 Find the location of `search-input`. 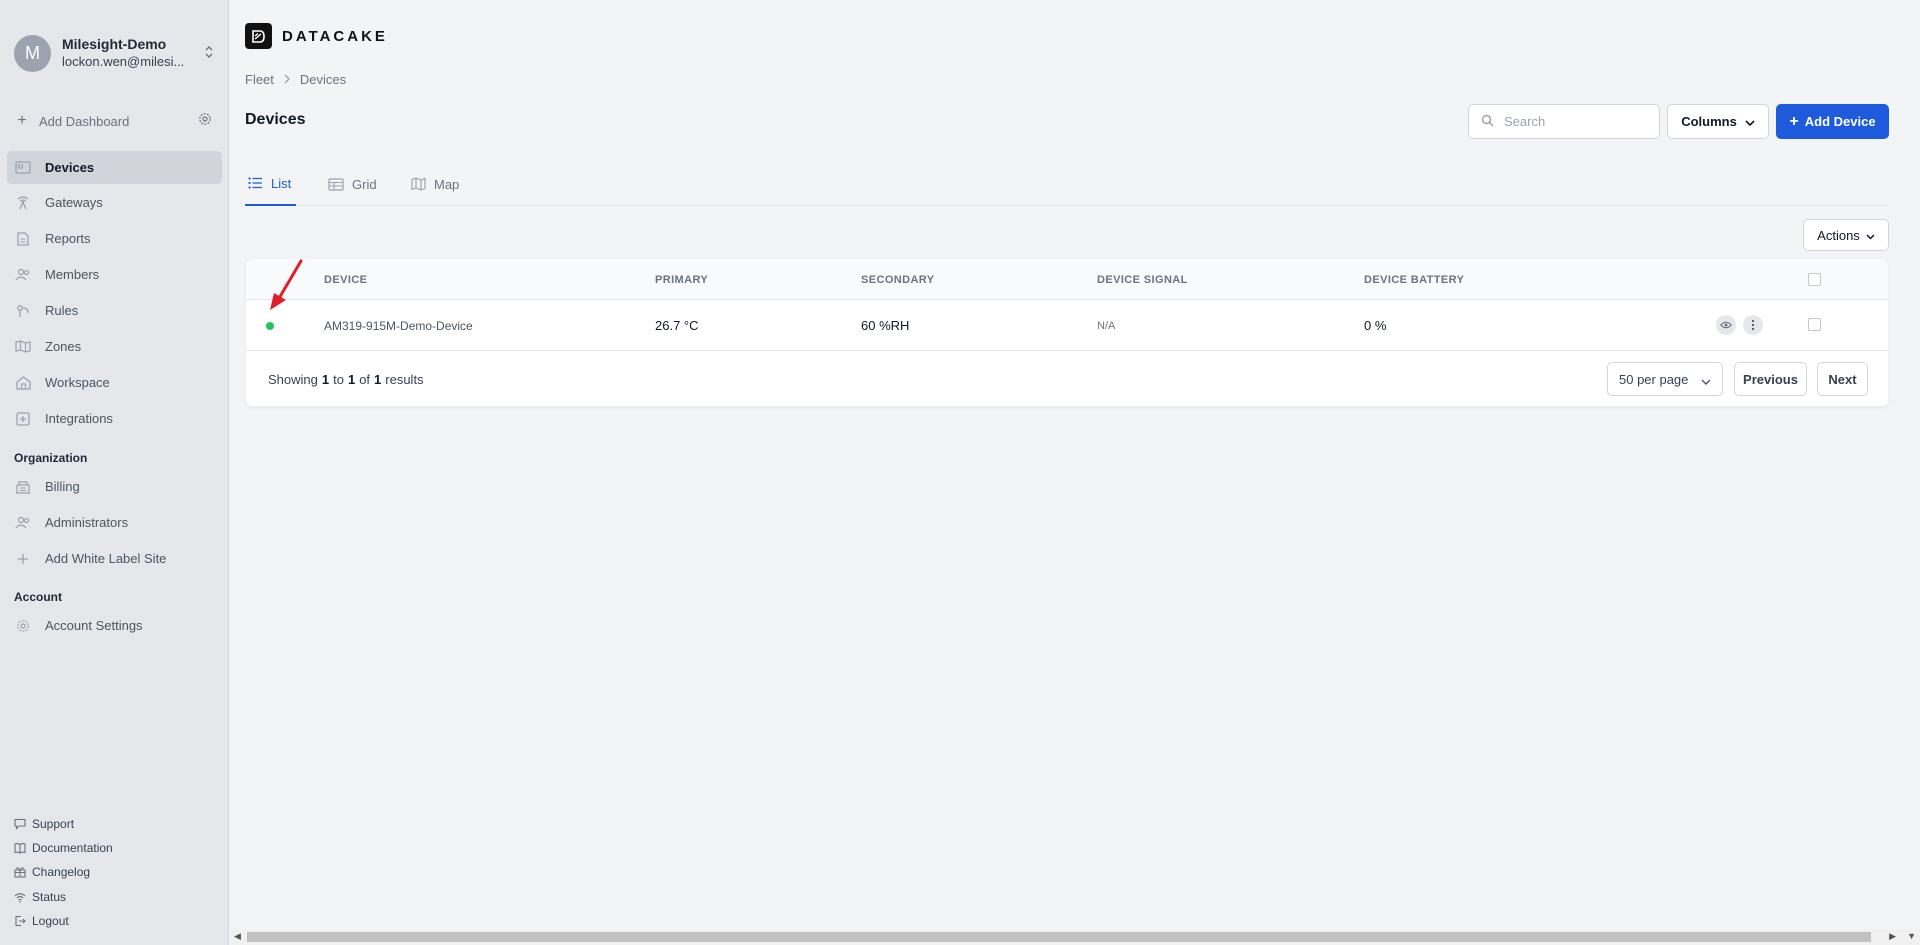

search-input is located at coordinates (1574, 121).